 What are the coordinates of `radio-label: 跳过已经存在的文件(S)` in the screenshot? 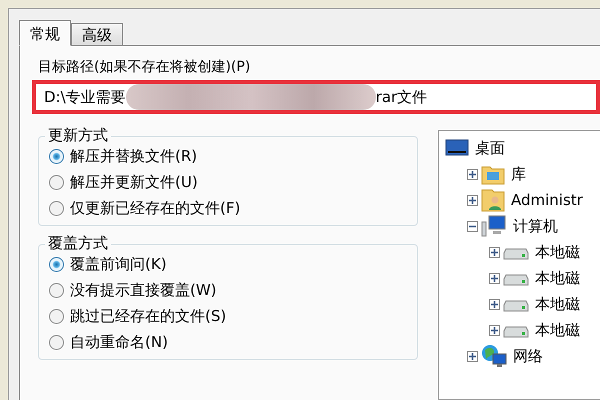 It's located at (148, 316).